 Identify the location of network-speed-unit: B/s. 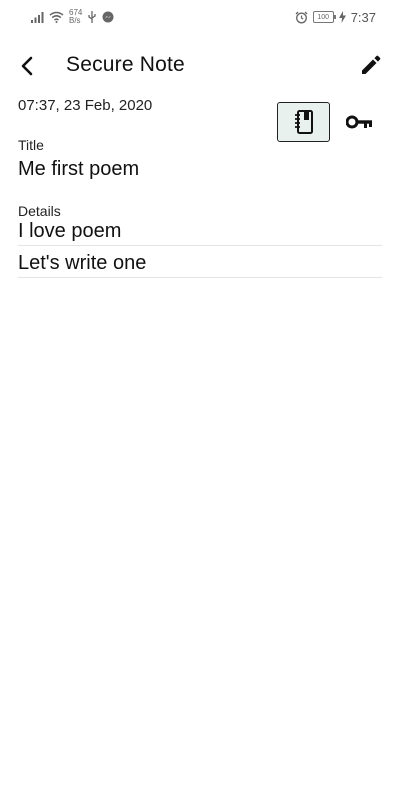
(75, 20).